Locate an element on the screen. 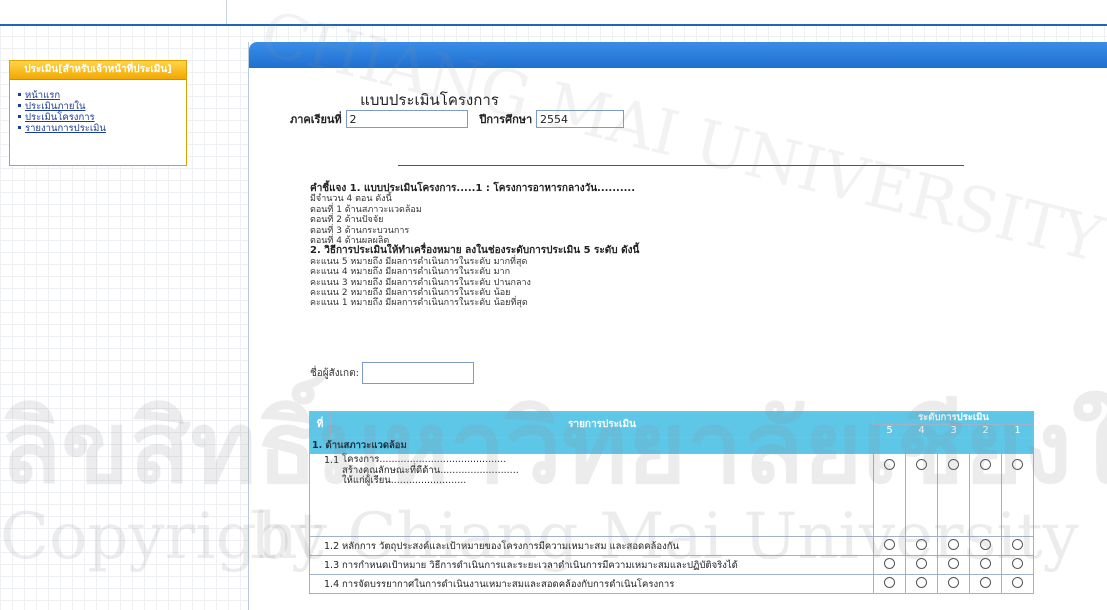 Image resolution: width=1107 pixels, height=610 pixels. section-header: 1. ด้านสภาวะแวดล้อม is located at coordinates (671, 445).